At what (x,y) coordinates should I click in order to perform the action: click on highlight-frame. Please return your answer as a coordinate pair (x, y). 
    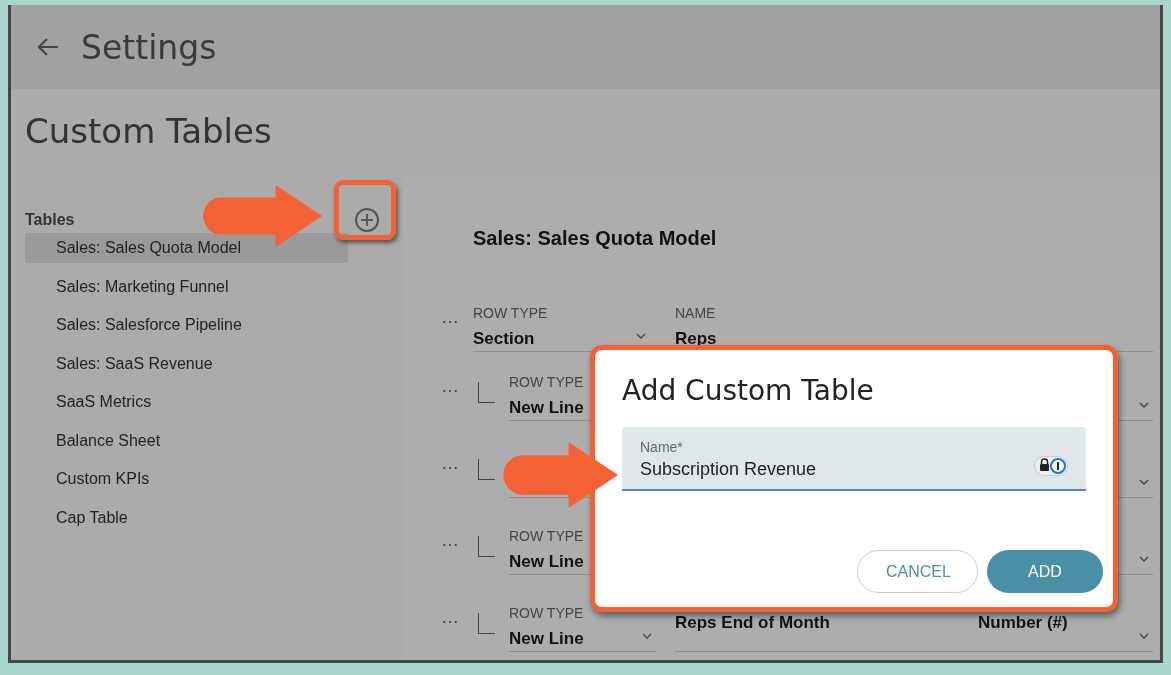
    Looking at the image, I should click on (365, 210).